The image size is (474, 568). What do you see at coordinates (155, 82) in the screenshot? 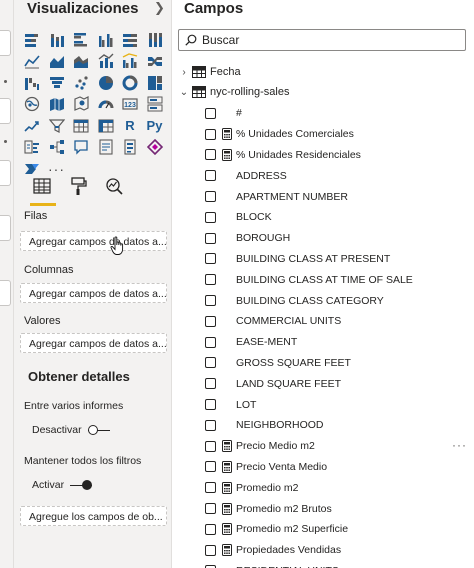
I see `treemap-icon` at bounding box center [155, 82].